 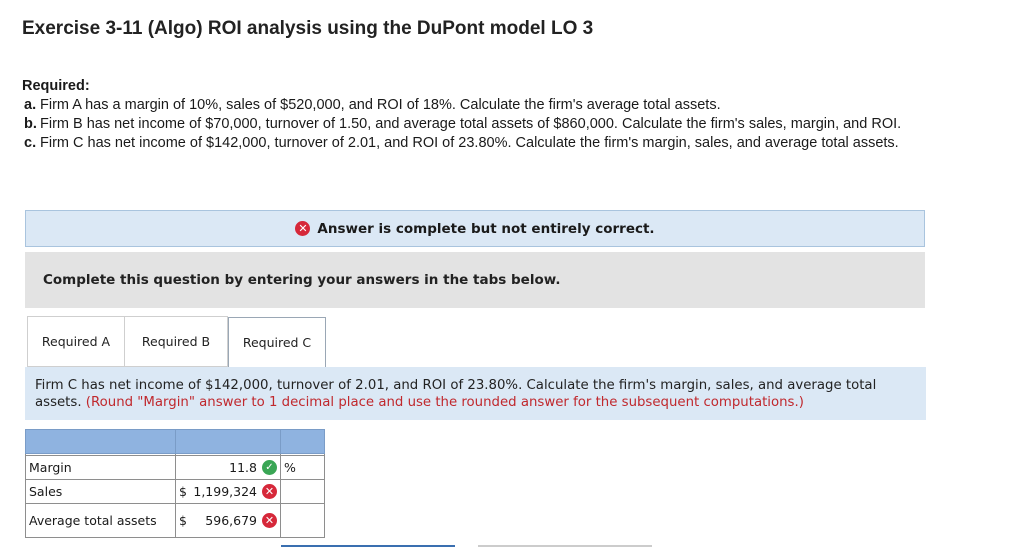 I want to click on tab-required-c: Required C, so click(x=277, y=342).